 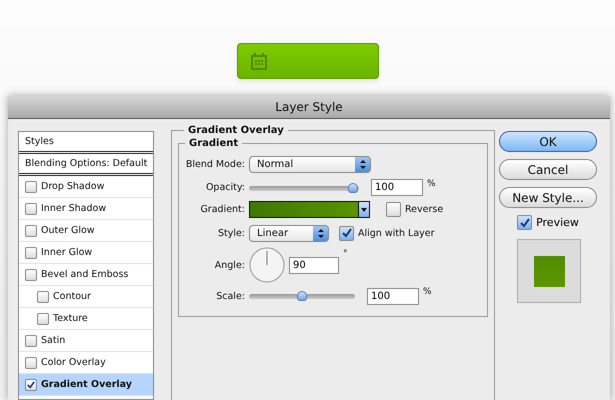 What do you see at coordinates (222, 209) in the screenshot?
I see `field-label: Gradient:` at bounding box center [222, 209].